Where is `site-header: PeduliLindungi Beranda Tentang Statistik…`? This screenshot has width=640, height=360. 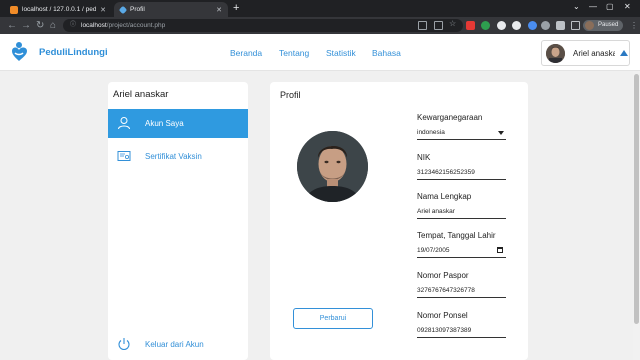 site-header: PeduliLindungi Beranda Tentang Statistik… is located at coordinates (320, 52).